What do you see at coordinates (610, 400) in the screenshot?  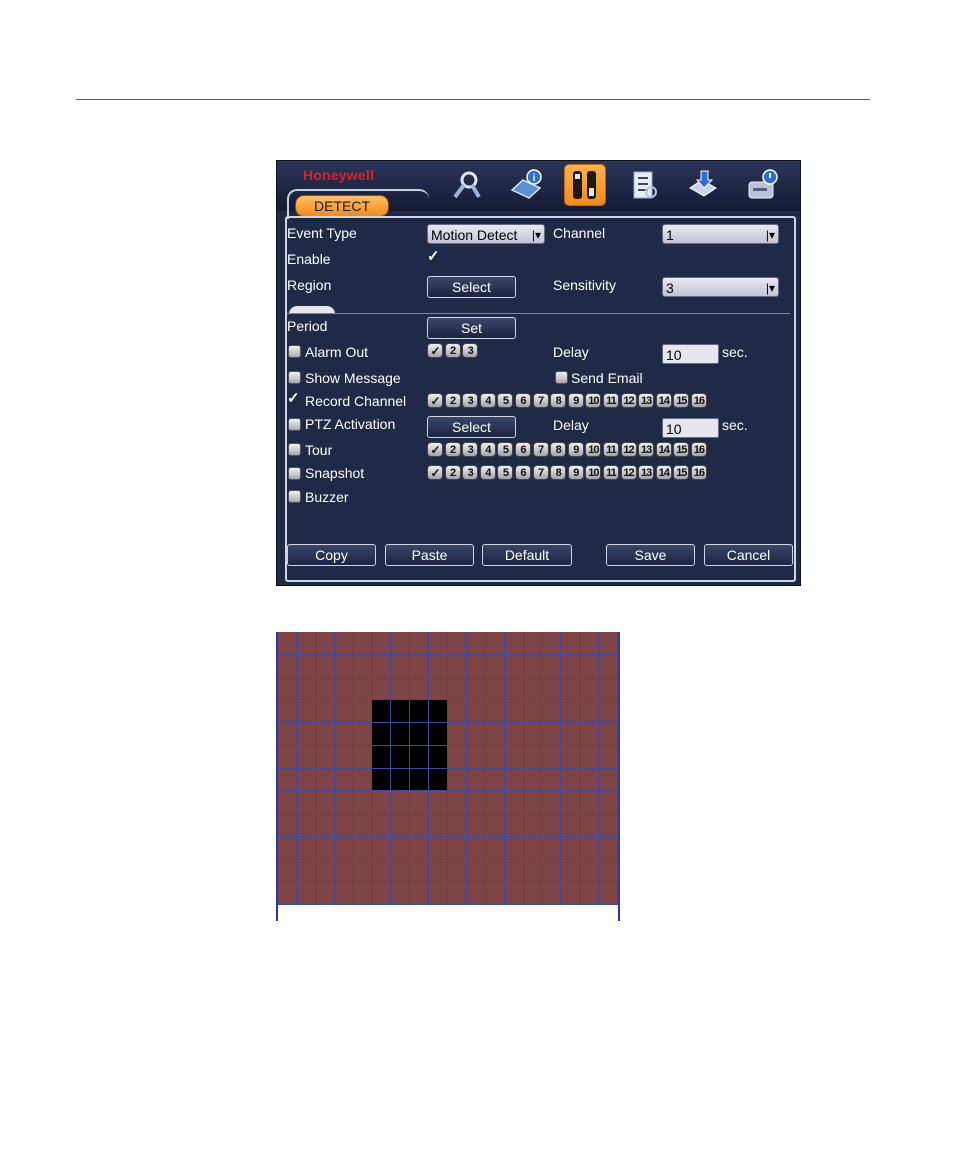 I see `record-ch-11: 11` at bounding box center [610, 400].